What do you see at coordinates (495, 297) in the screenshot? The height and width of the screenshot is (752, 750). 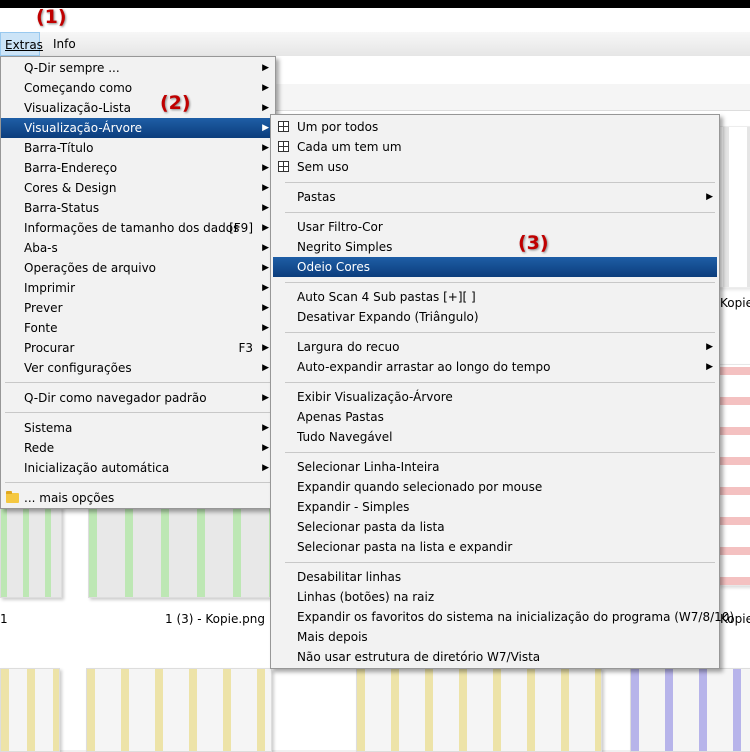 I see `menu-item-auto-scan: Auto Scan 4 Sub pastas [+][ ]` at bounding box center [495, 297].